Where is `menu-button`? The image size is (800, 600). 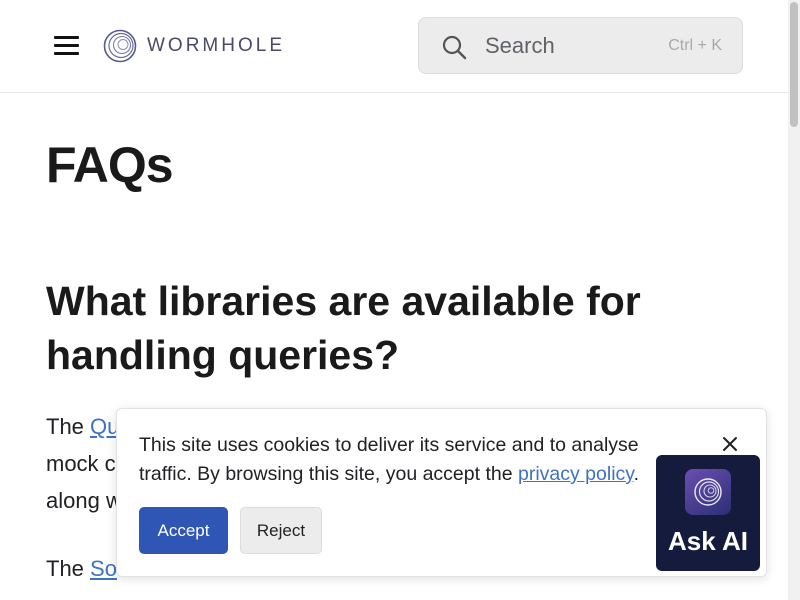
menu-button is located at coordinates (66, 46).